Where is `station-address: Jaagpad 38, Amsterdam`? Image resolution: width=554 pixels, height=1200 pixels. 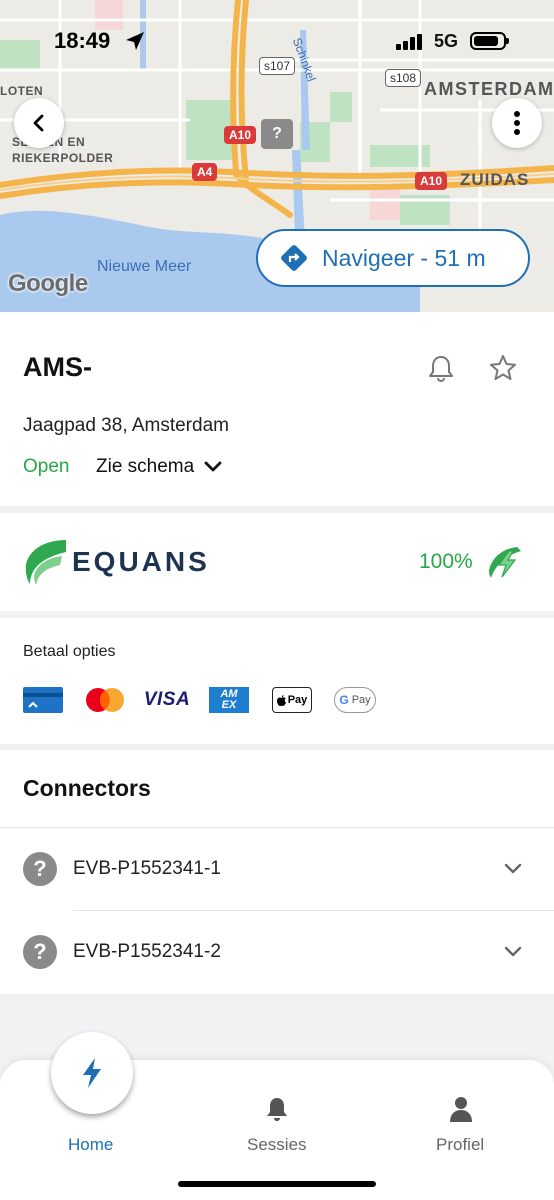 station-address: Jaagpad 38, Amsterdam is located at coordinates (126, 425).